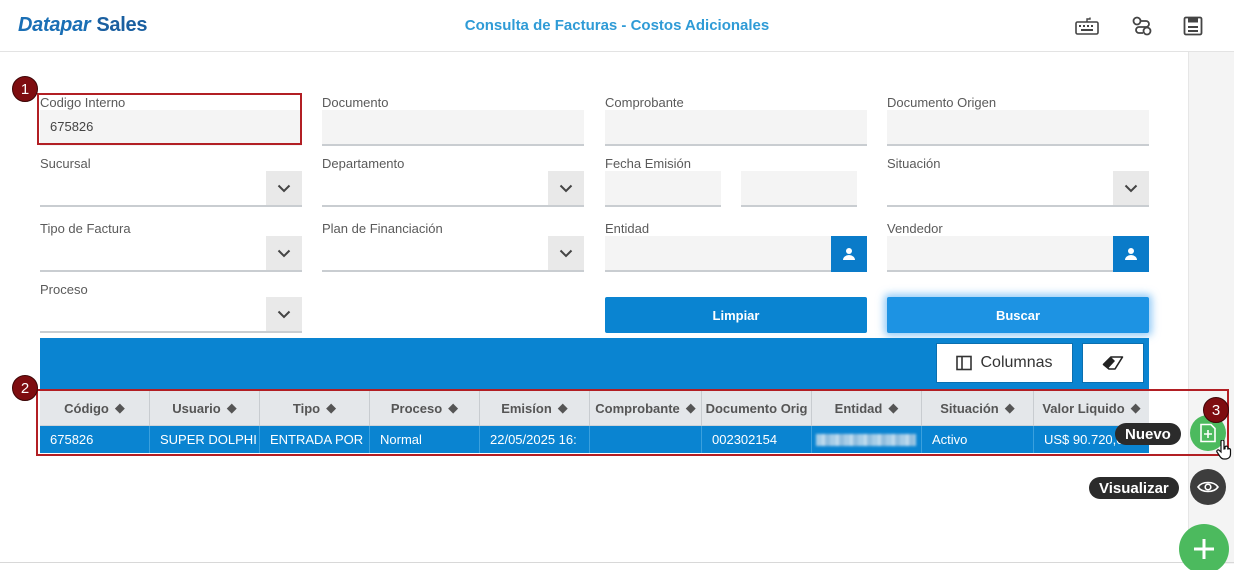 Image resolution: width=1234 pixels, height=570 pixels. Describe the element at coordinates (978, 439) in the screenshot. I see `cell-situacion: Activo` at that location.